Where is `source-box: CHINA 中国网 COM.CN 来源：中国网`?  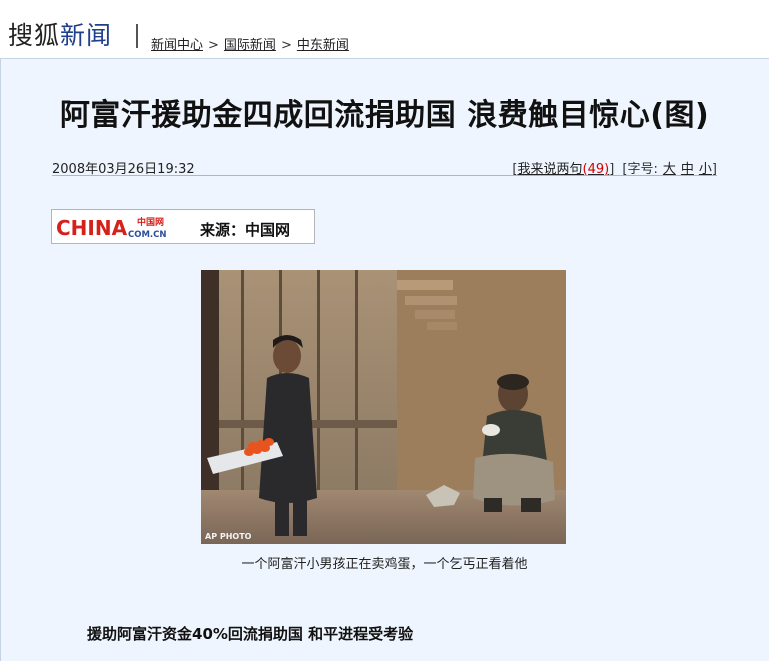 source-box: CHINA 中国网 COM.CN 来源：中国网 is located at coordinates (183, 226).